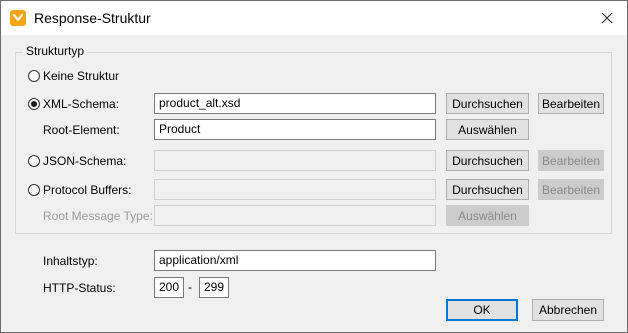 The height and width of the screenshot is (333, 628). Describe the element at coordinates (487, 103) in the screenshot. I see `xml-browse-button: Durchsuchen` at that location.